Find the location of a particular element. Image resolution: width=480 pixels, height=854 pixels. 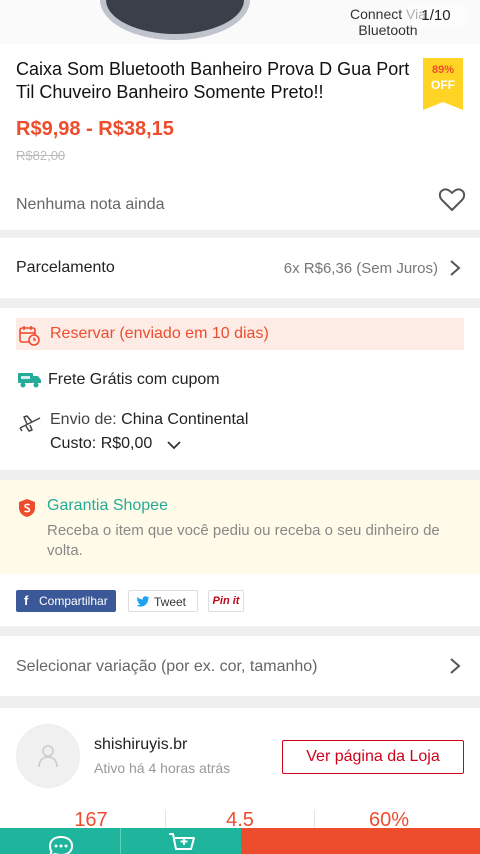

installment-label: Parcelamento is located at coordinates (65, 267).